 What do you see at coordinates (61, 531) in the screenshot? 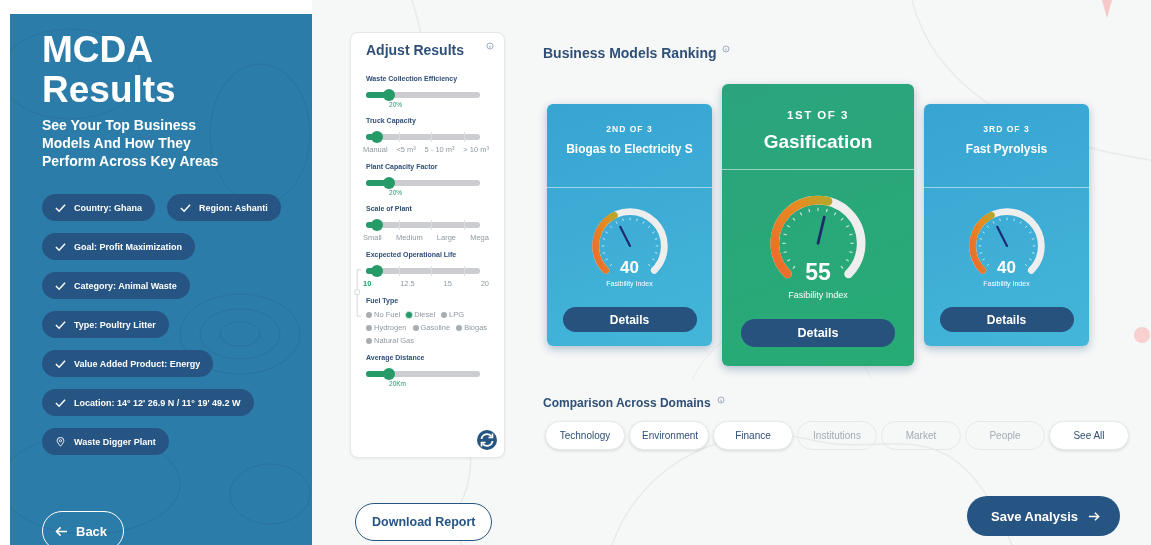
I see `arrow-left-icon` at bounding box center [61, 531].